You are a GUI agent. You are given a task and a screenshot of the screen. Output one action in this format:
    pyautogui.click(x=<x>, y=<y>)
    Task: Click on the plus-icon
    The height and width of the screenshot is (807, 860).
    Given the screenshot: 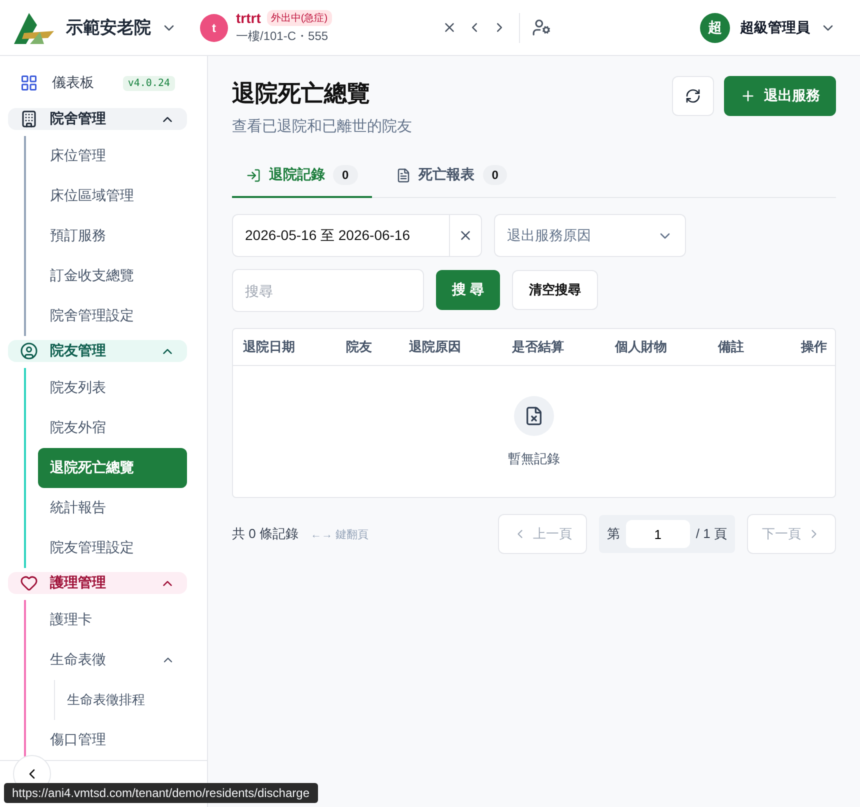 What is the action you would take?
    pyautogui.click(x=748, y=96)
    